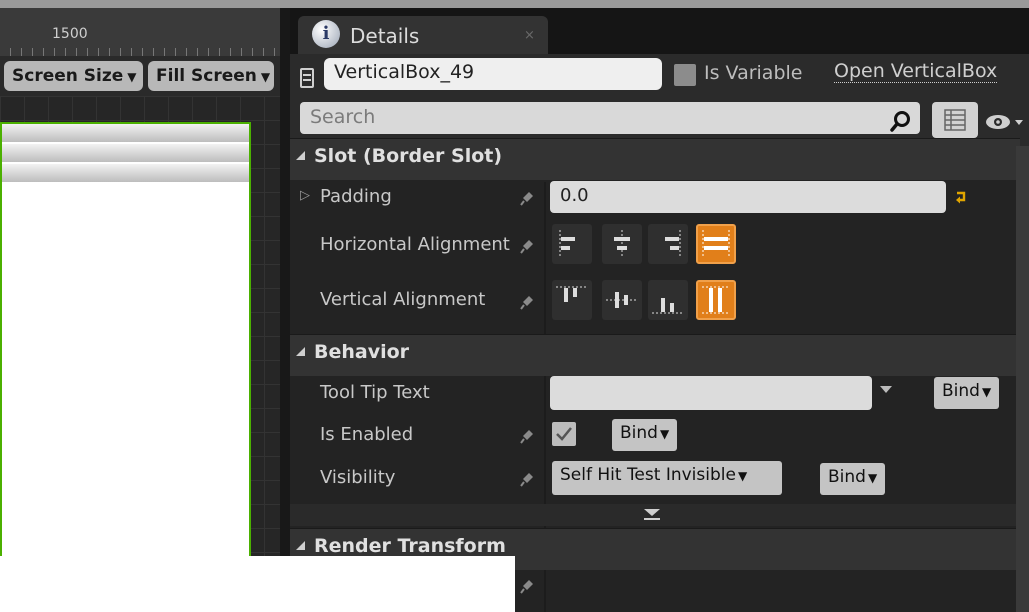  Describe the element at coordinates (655, 159) in the screenshot. I see `slot-section-header: Slot (Border Slot)` at that location.